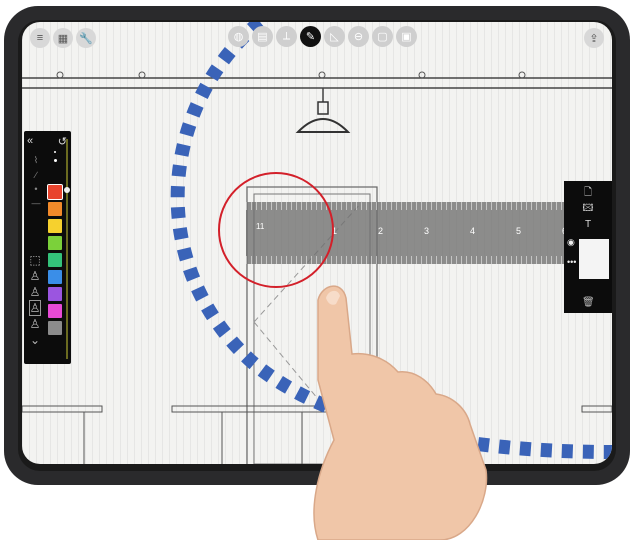 This screenshot has width=633, height=540. What do you see at coordinates (47, 141) in the screenshot?
I see `palette-header: « ↺` at bounding box center [47, 141].